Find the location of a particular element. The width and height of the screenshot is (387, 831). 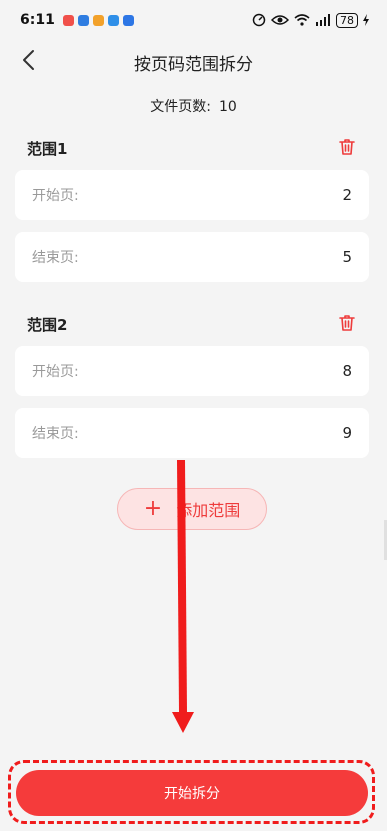

status-bar-left: 6:11 is located at coordinates (77, 20).